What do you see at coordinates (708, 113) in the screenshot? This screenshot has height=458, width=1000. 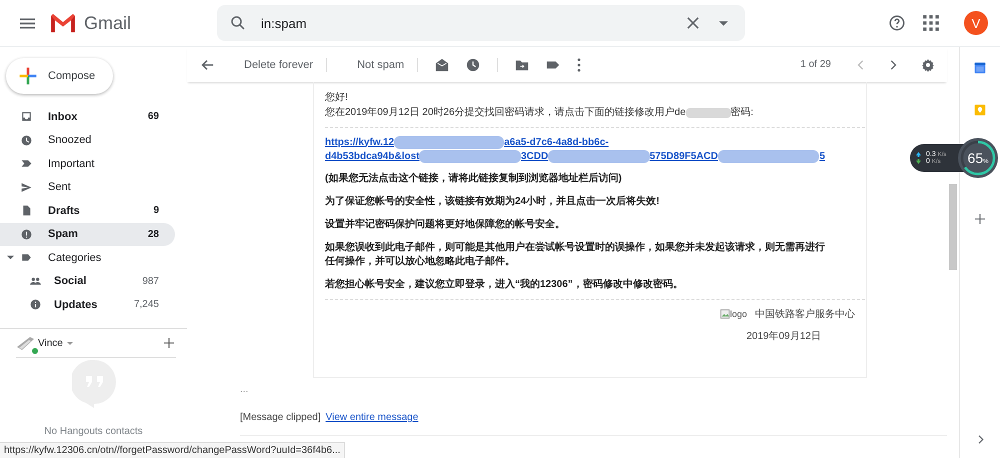 I see `redacted-blur` at bounding box center [708, 113].